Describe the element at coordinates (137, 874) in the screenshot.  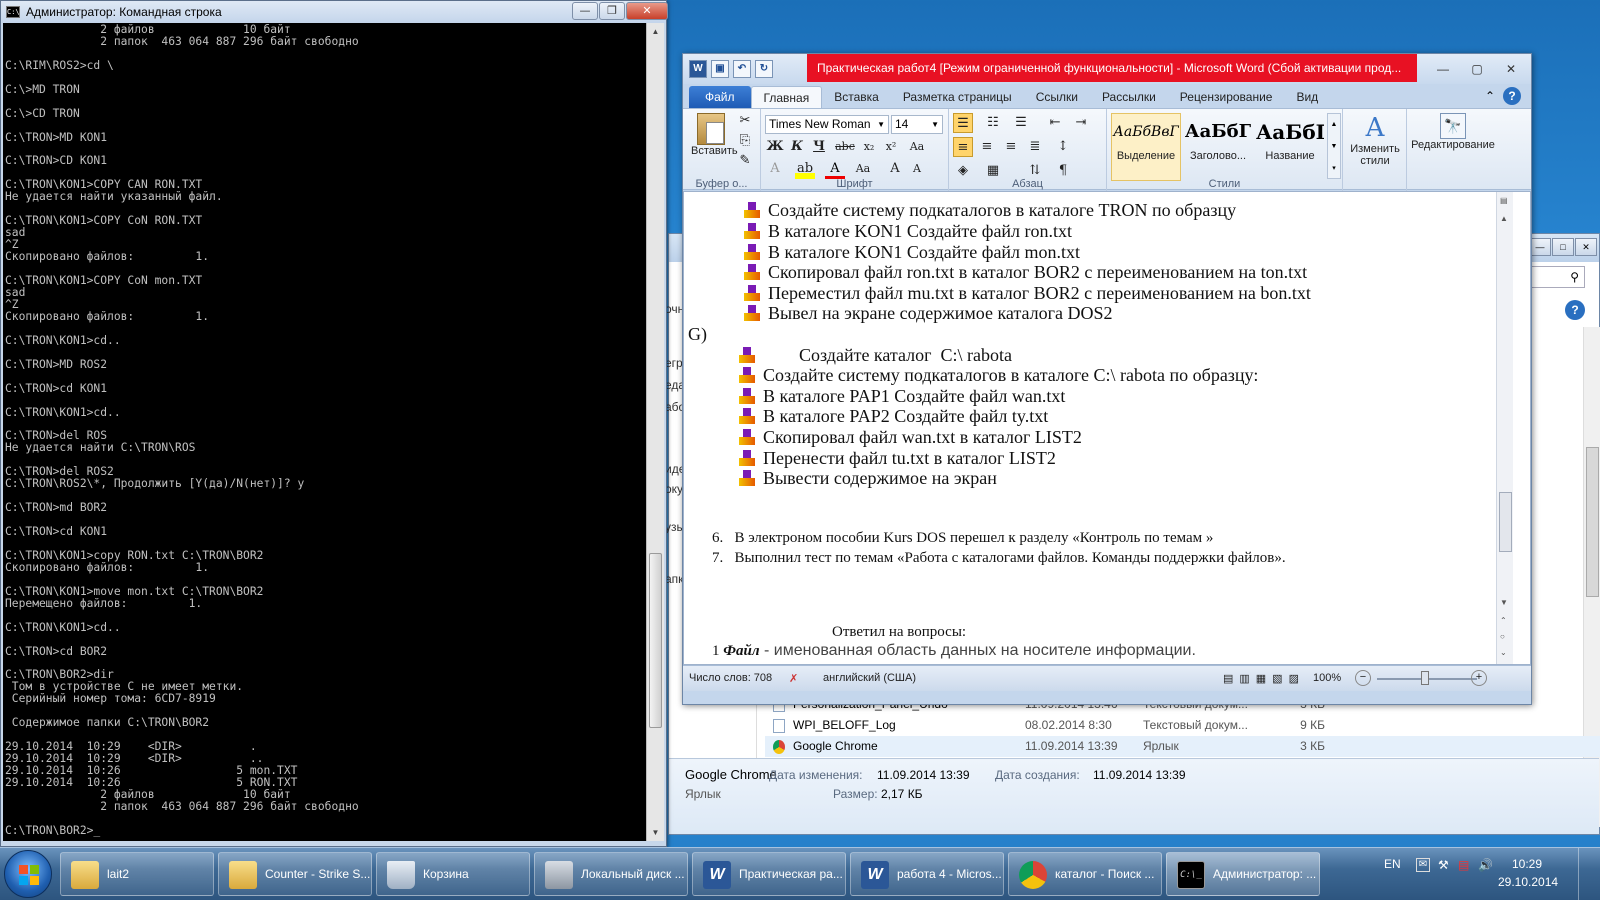
I see `taskbar-item: lait2` at that location.